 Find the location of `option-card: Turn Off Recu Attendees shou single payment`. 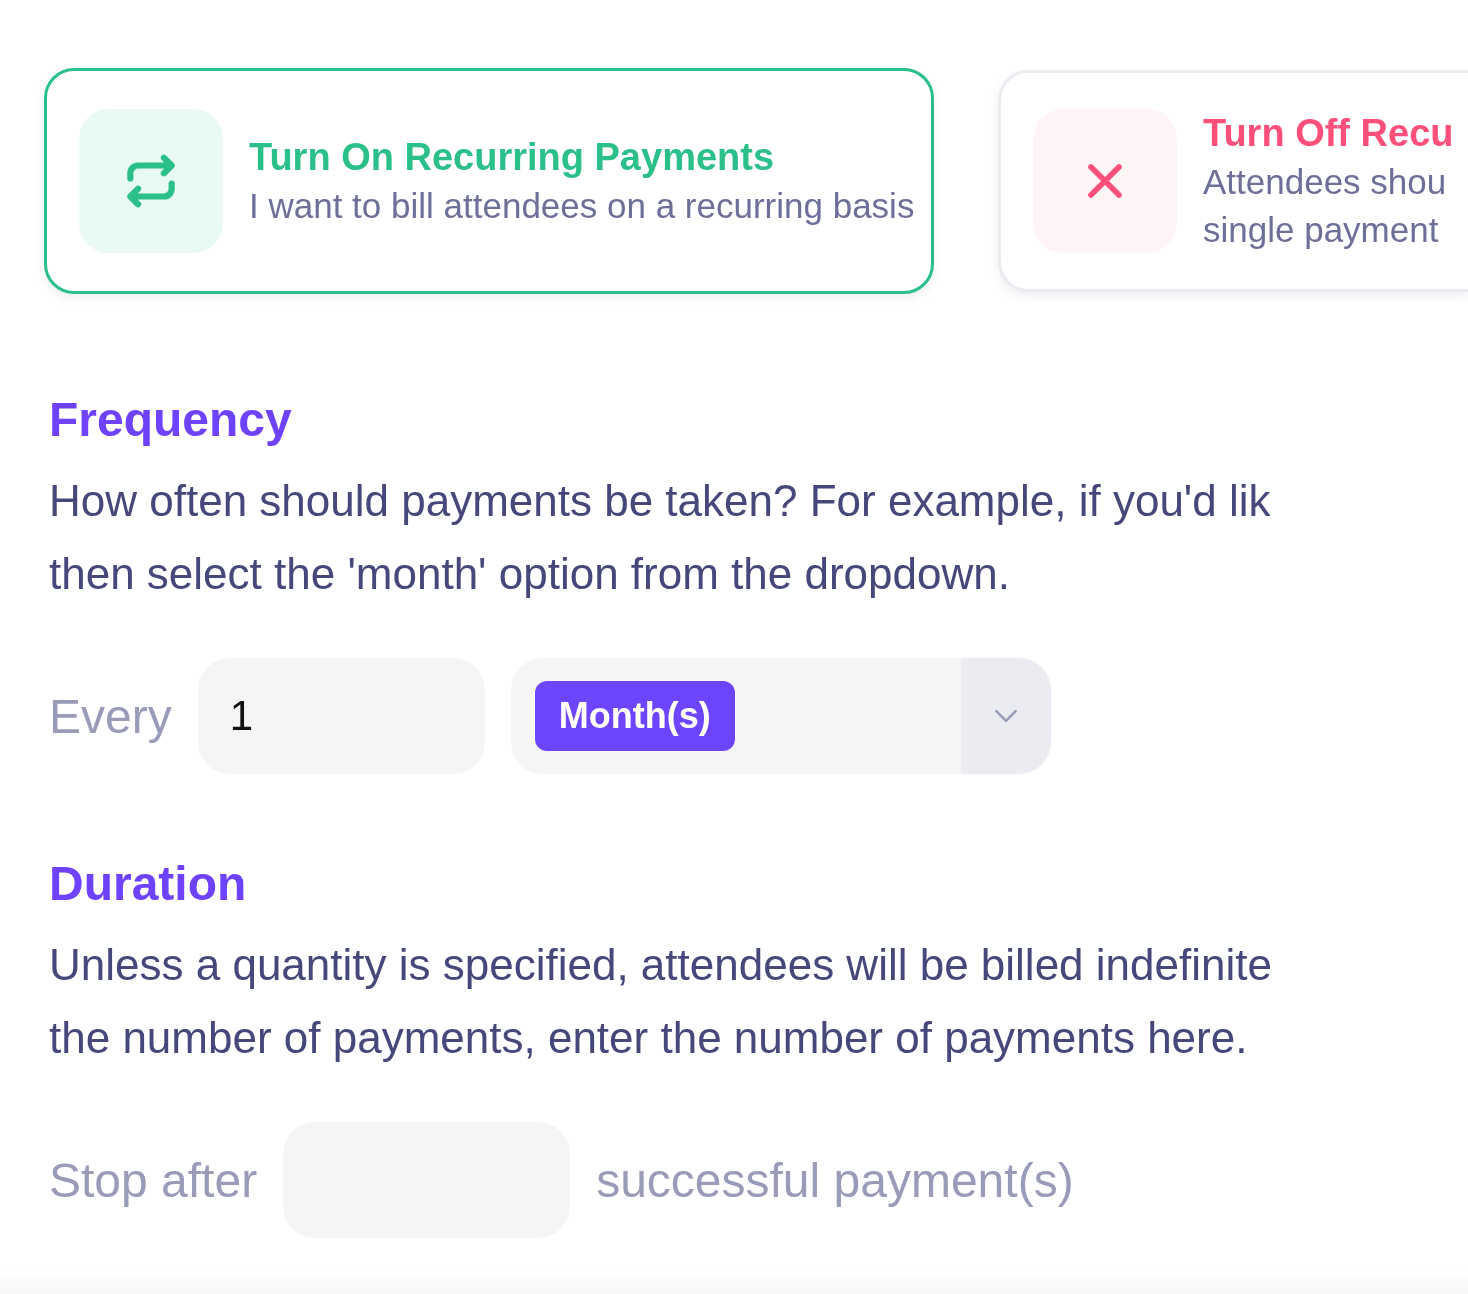

option-card: Turn Off Recu Attendees shou single payment is located at coordinates (1233, 181).